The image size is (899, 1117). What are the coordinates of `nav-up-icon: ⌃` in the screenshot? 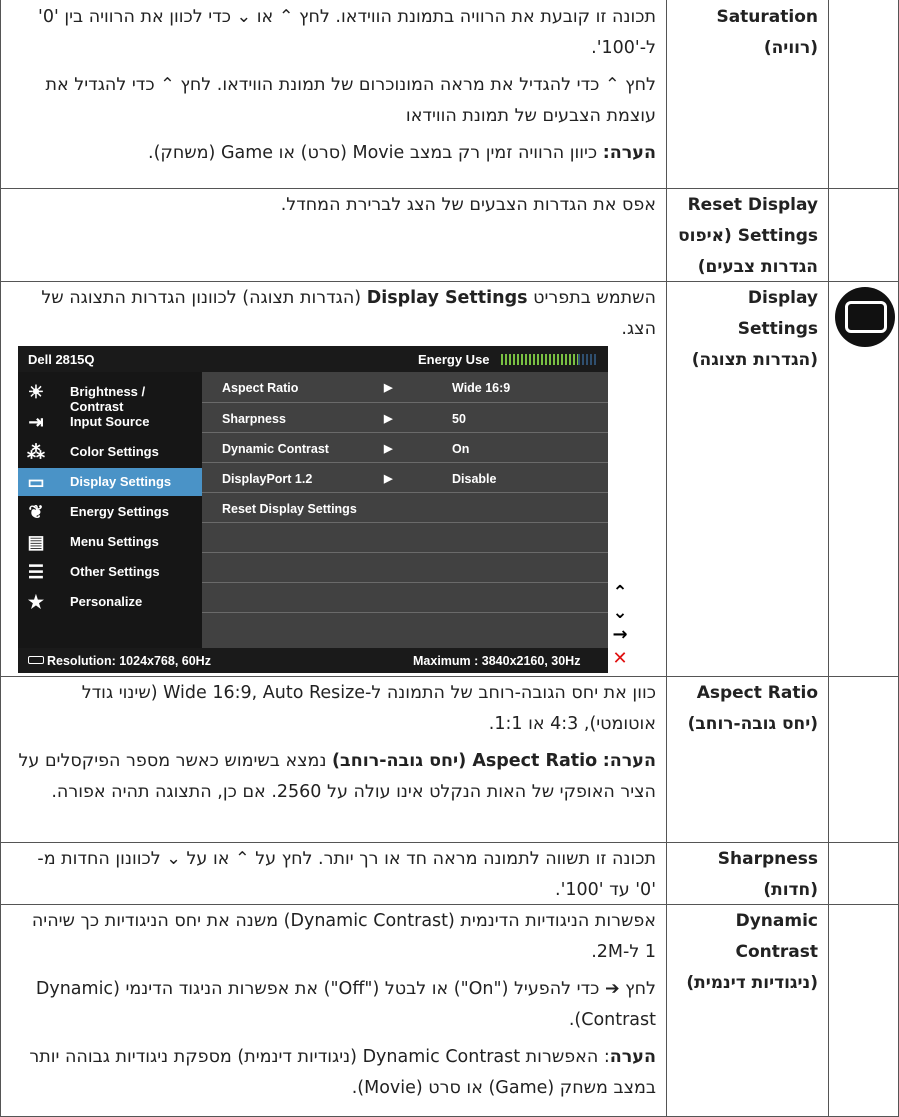 It's located at (620, 593).